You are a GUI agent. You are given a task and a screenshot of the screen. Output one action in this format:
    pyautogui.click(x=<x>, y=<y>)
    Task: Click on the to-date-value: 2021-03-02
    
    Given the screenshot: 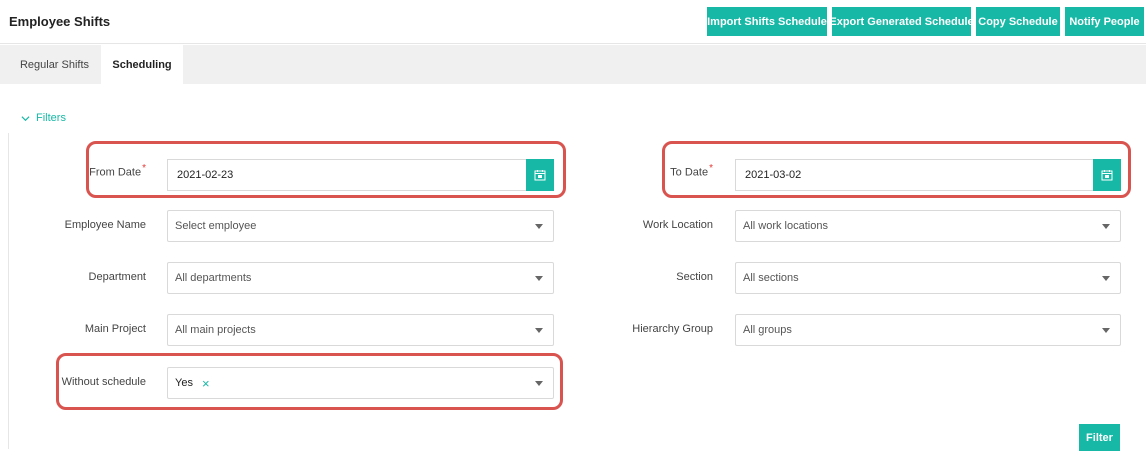 What is the action you would take?
    pyautogui.click(x=773, y=175)
    